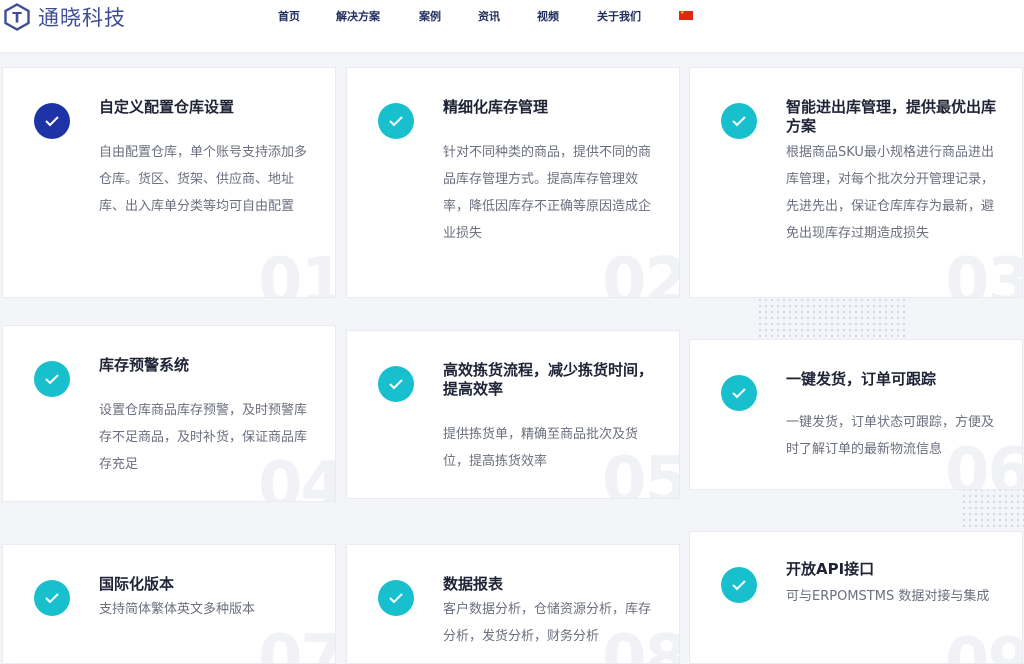  What do you see at coordinates (167, 107) in the screenshot?
I see `feature-title: 自定义配置仓库设置` at bounding box center [167, 107].